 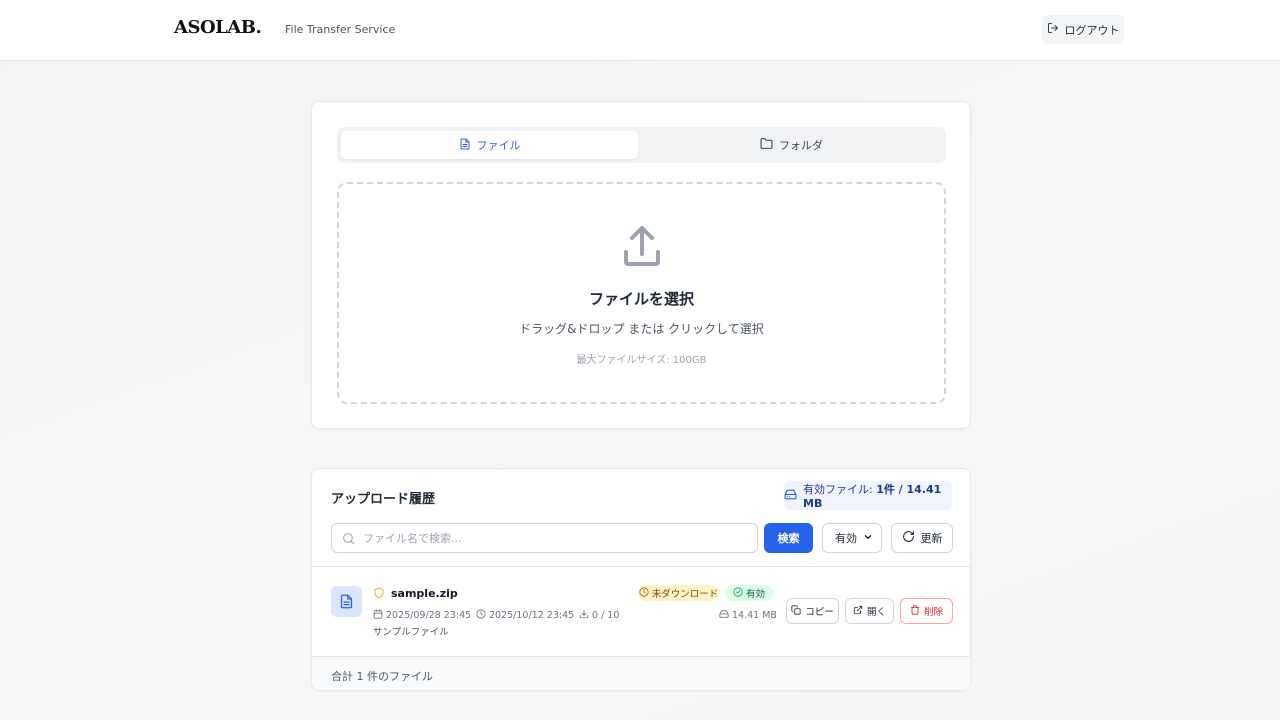 I want to click on status-active-label: 有効, so click(x=755, y=594).